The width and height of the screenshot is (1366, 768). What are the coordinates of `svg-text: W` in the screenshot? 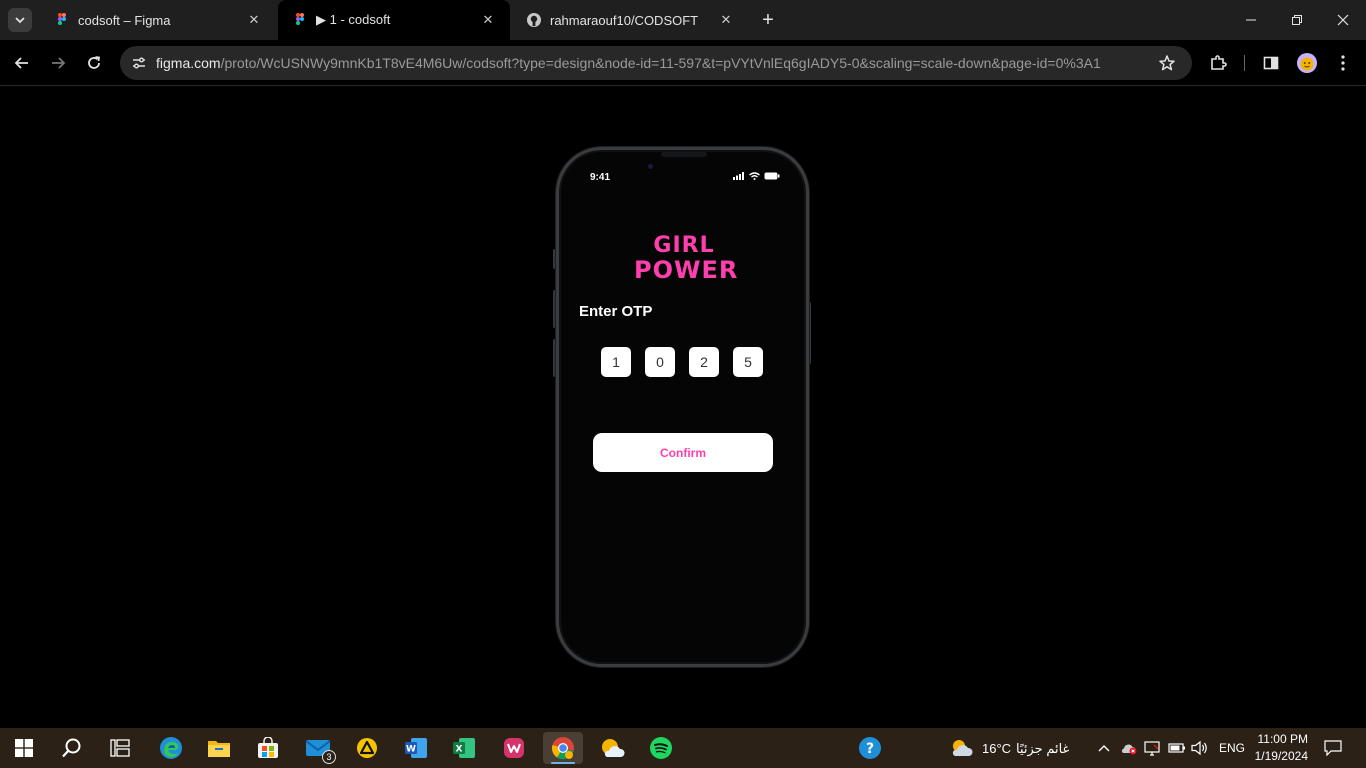 It's located at (411, 750).